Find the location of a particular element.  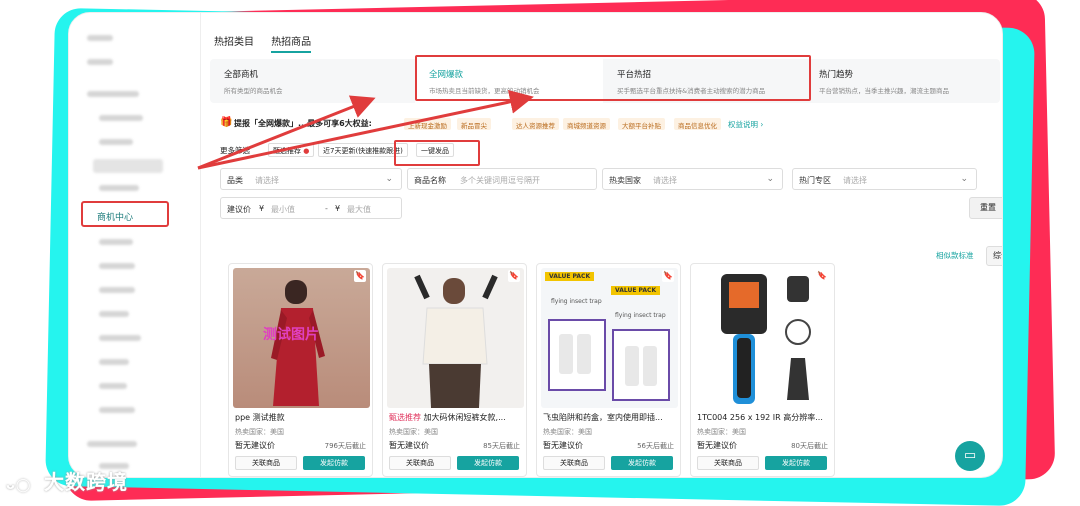

watermark: ᴗ◯ 大数跨境 is located at coordinates (81, 481).